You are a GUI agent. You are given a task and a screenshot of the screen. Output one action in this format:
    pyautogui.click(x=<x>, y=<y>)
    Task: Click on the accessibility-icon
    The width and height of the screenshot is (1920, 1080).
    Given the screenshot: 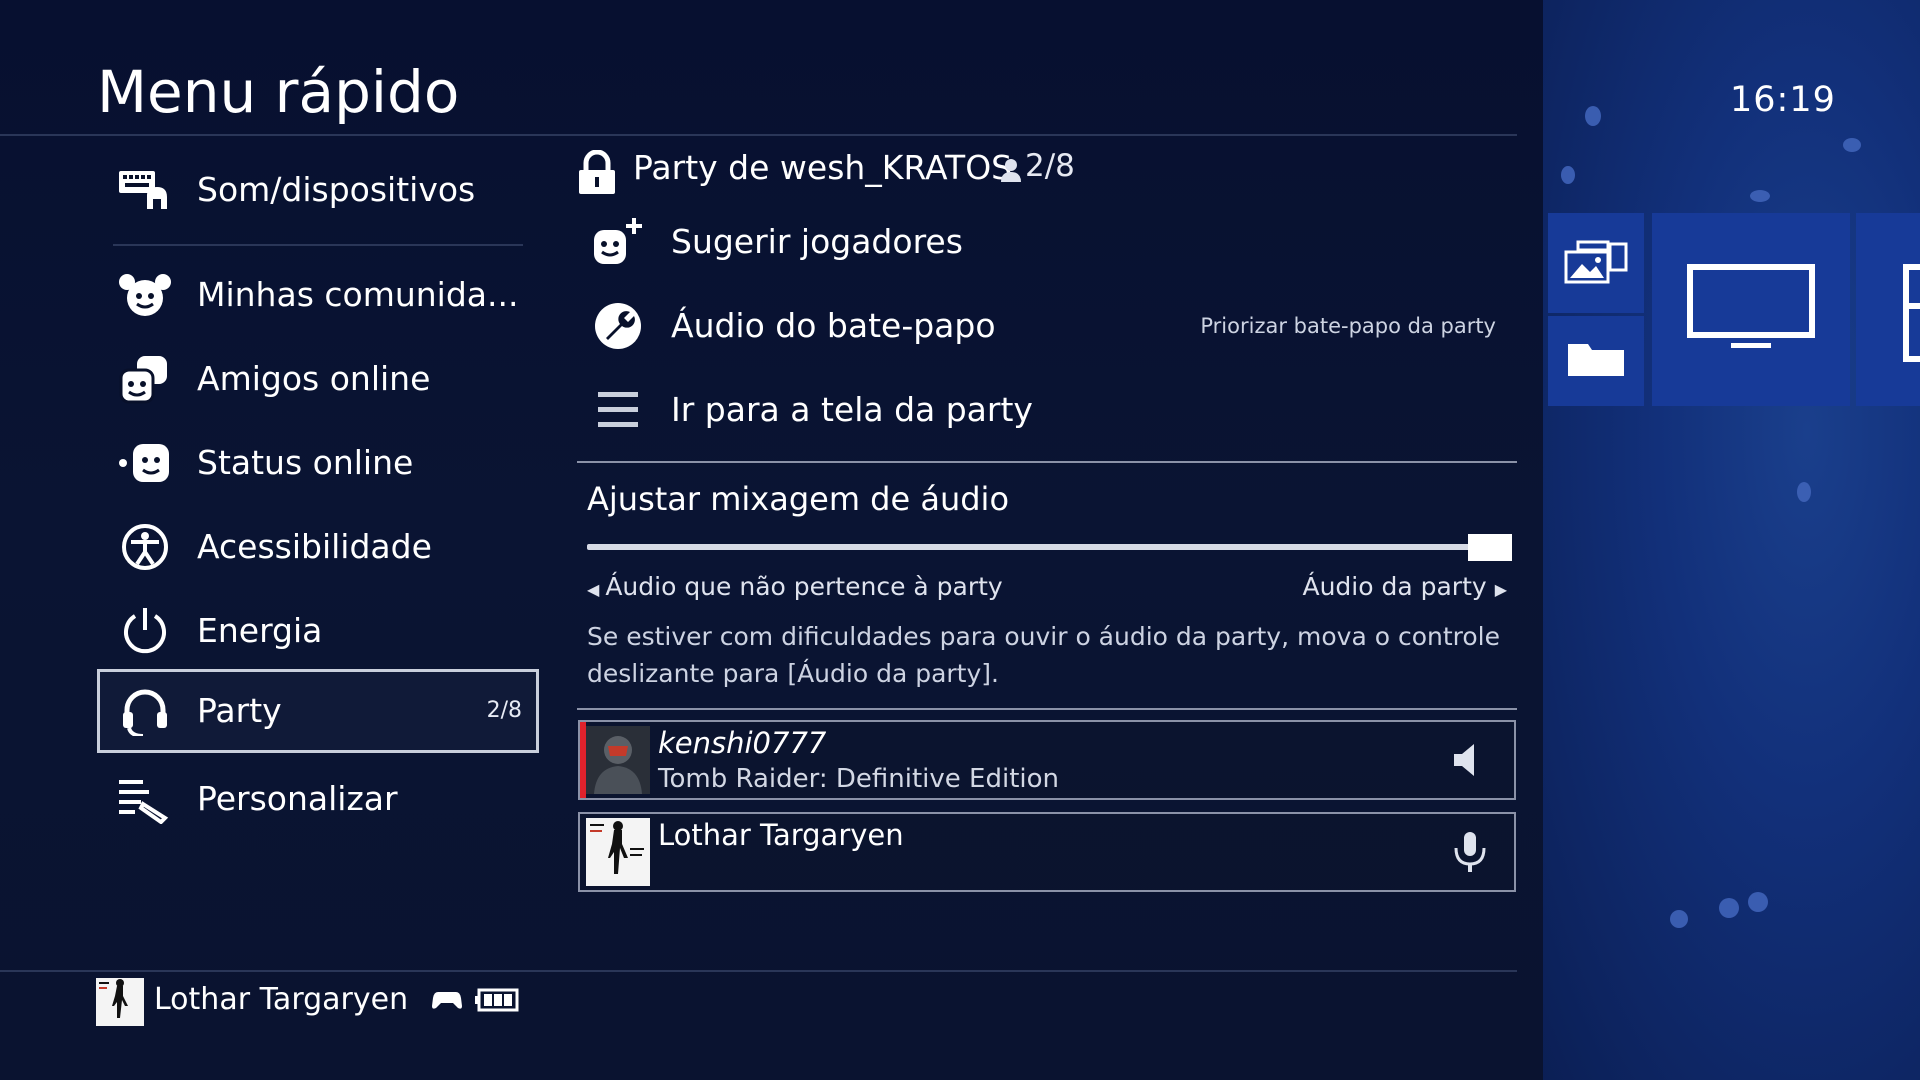 What is the action you would take?
    pyautogui.click(x=145, y=547)
    